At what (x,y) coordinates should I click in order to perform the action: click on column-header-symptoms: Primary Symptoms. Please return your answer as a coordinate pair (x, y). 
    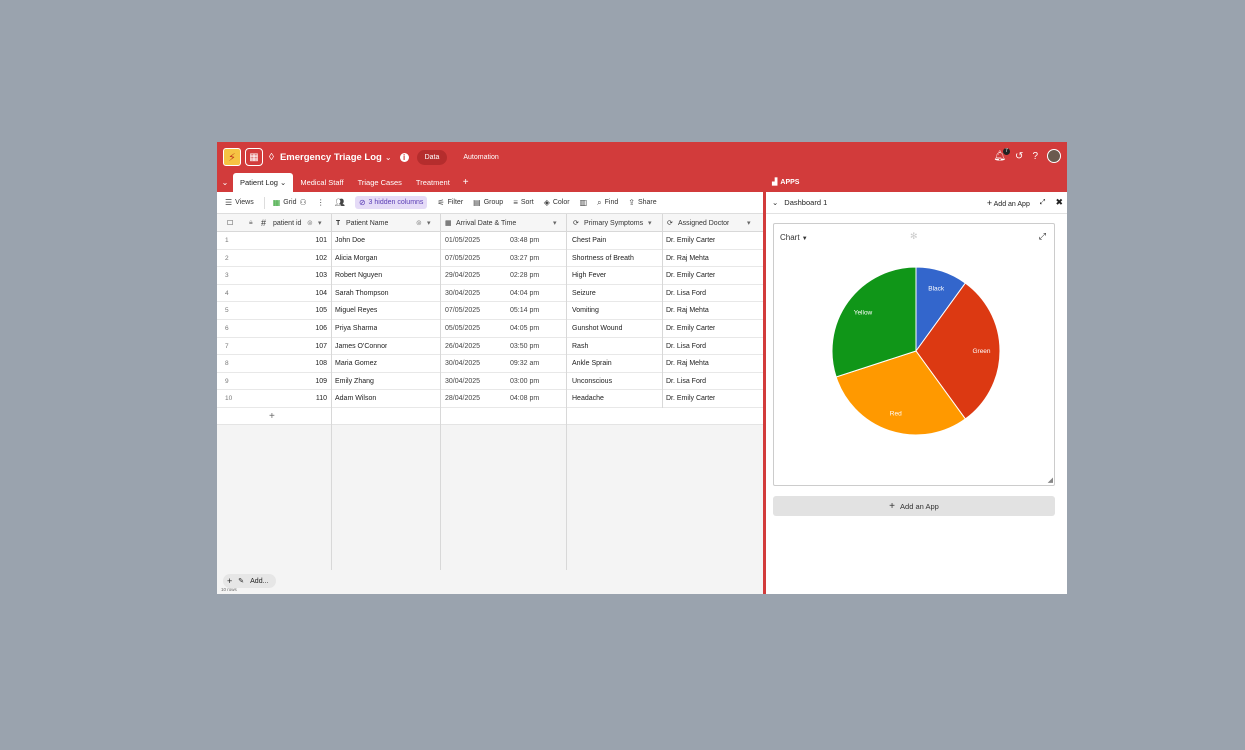
    Looking at the image, I should click on (613, 223).